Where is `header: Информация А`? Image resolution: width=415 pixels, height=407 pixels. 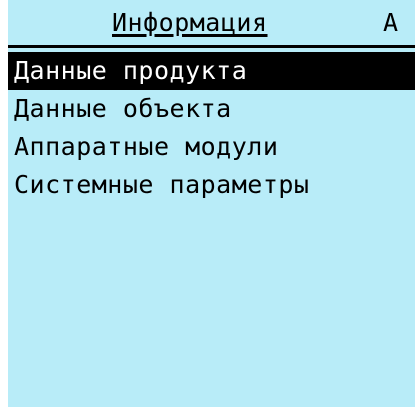
header: Информация А is located at coordinates (211, 23).